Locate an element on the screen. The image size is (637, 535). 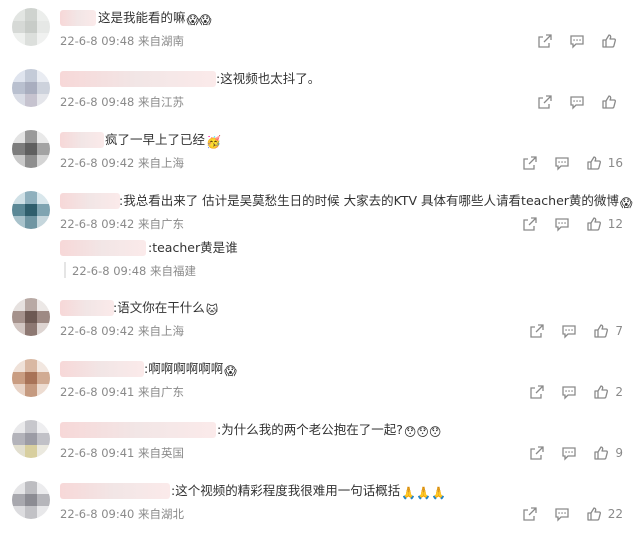
reply-text: :teacher黄是谁 is located at coordinates (193, 247).